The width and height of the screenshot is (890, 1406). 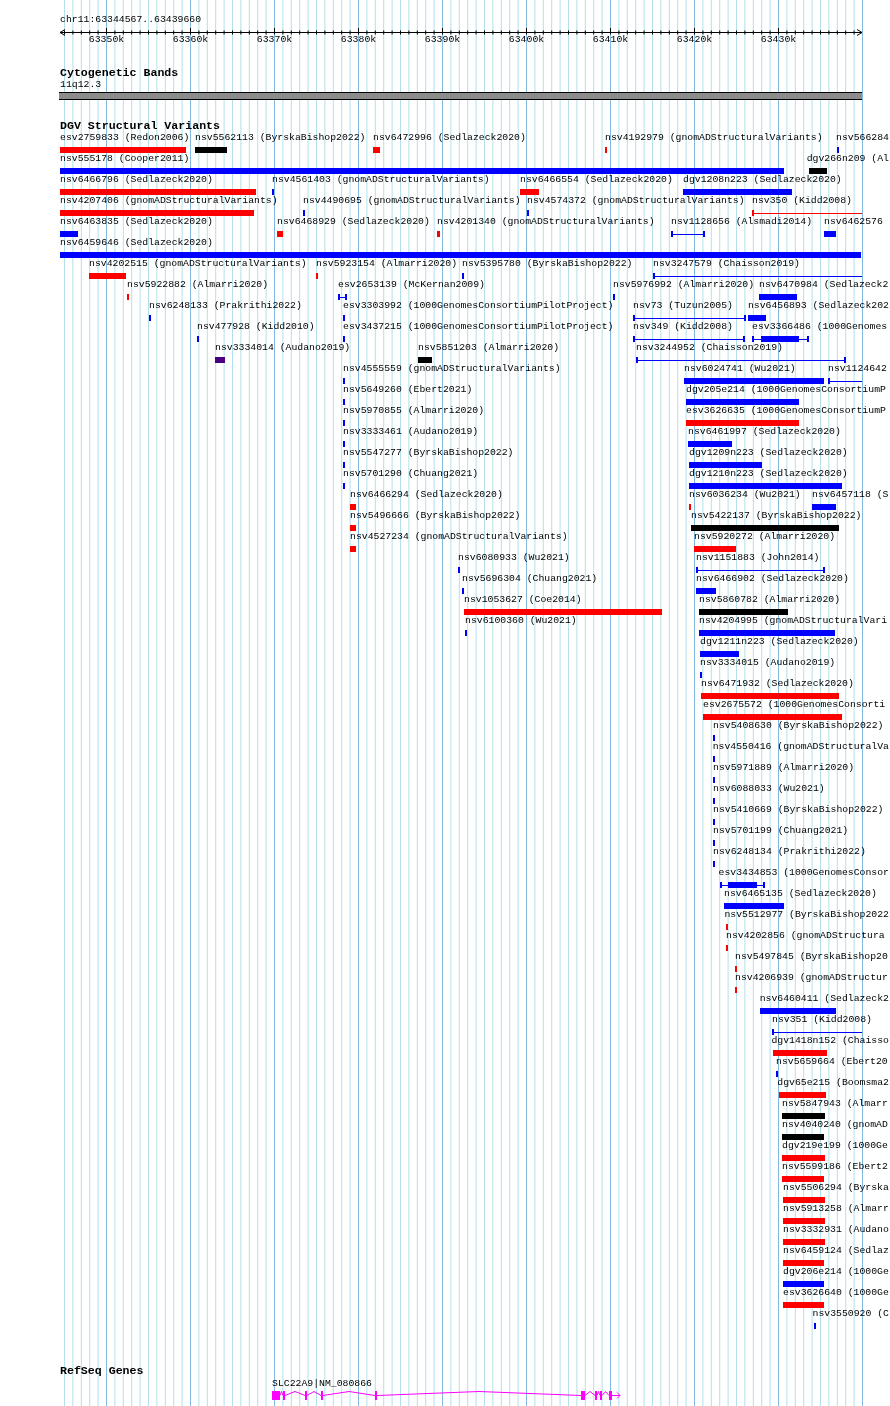 What do you see at coordinates (824, 285) in the screenshot?
I see `variant-label: nsv6470984 (Sedlazeck2` at bounding box center [824, 285].